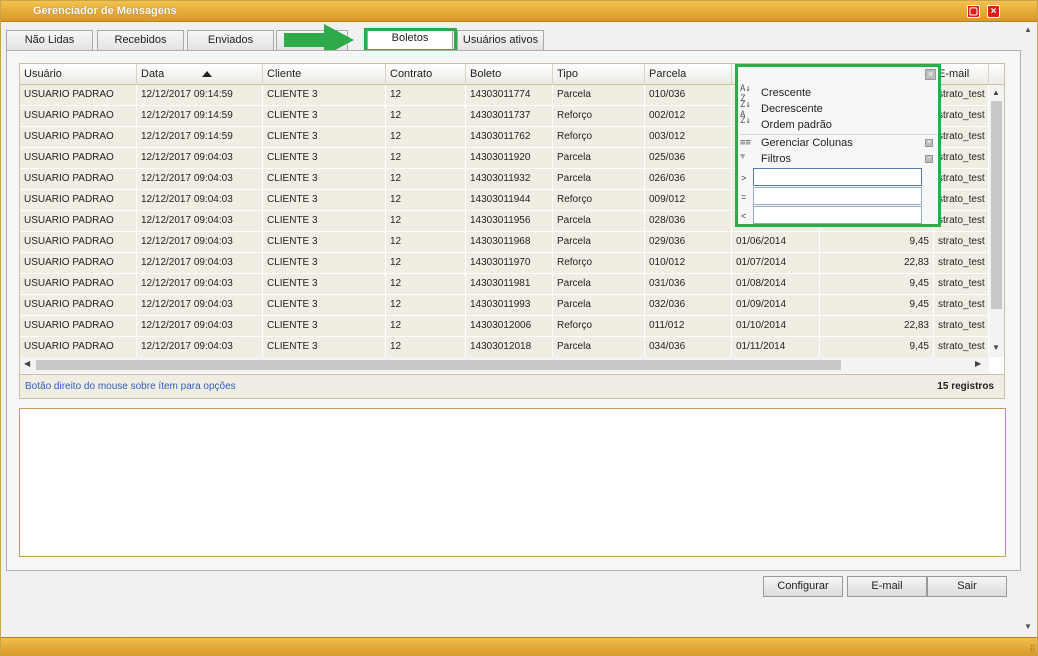  Describe the element at coordinates (509, 242) in the screenshot. I see `cell-boleto: 14303011968` at that location.